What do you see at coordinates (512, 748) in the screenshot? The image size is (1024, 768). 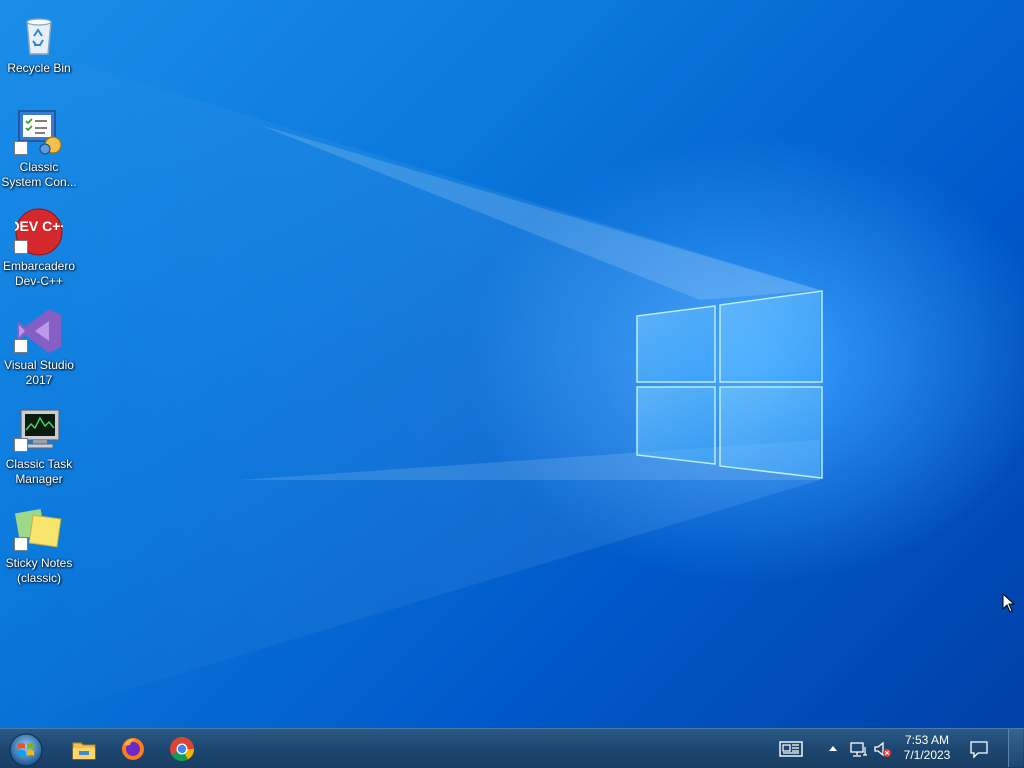 I see `taskbar: 7:53 AM 7/1/2023` at bounding box center [512, 748].